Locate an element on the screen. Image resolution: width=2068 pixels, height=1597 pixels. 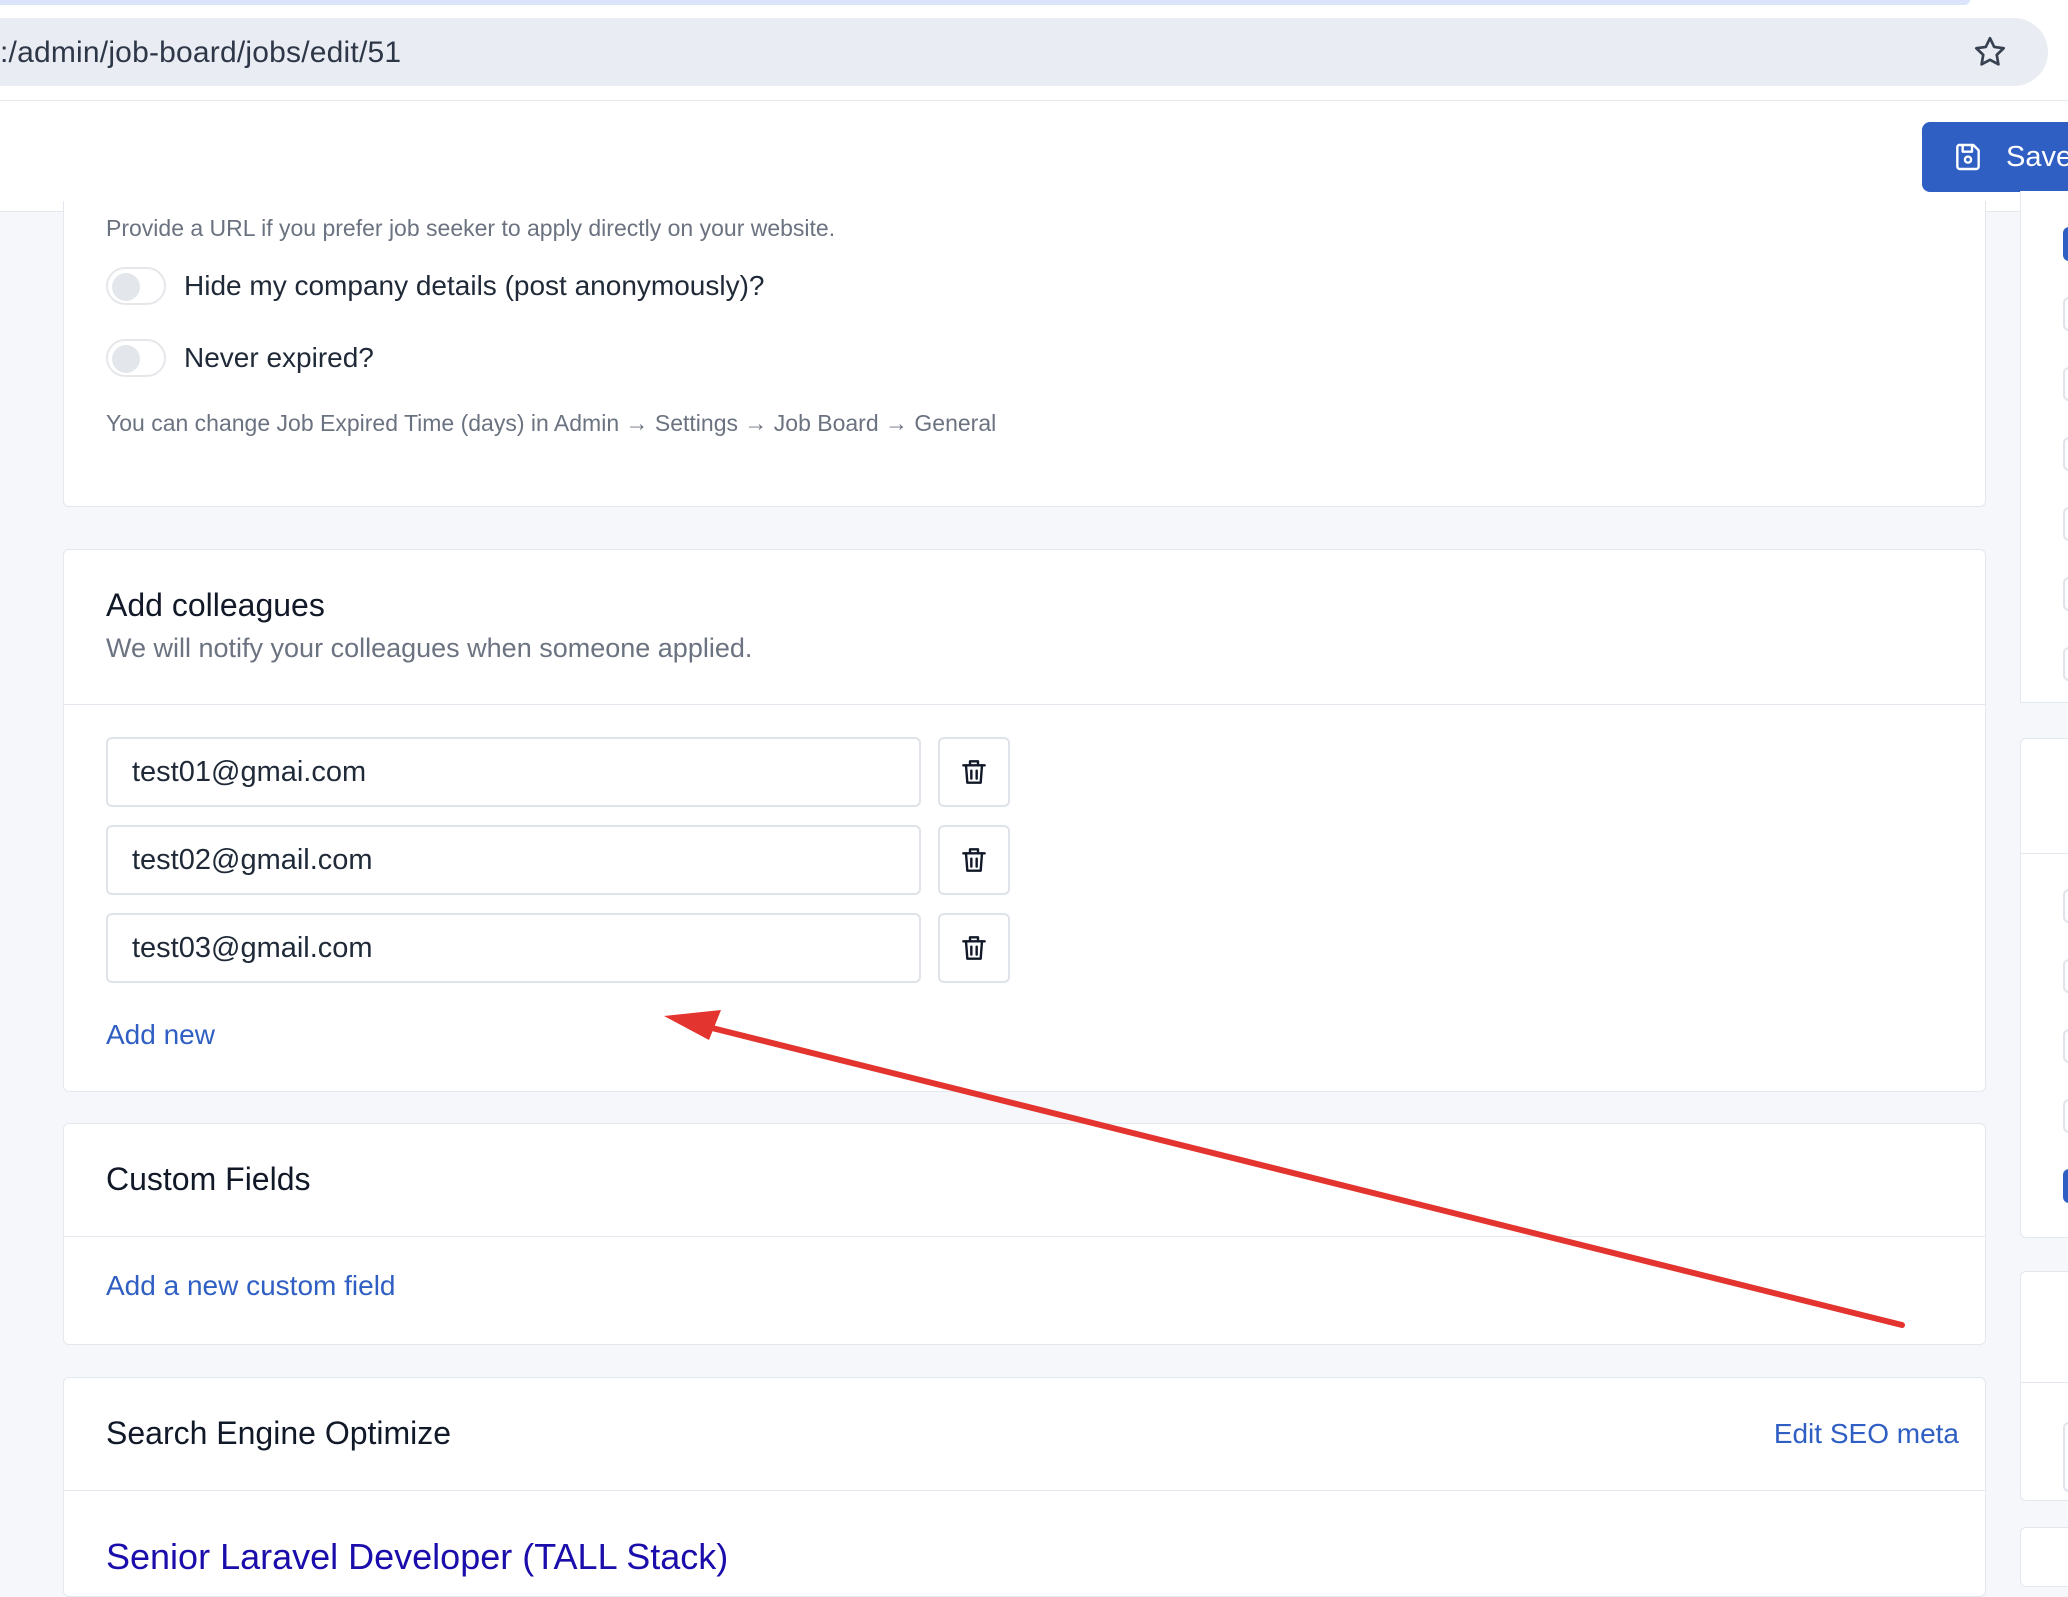
page-toolbar: Save is located at coordinates (1034, 156).